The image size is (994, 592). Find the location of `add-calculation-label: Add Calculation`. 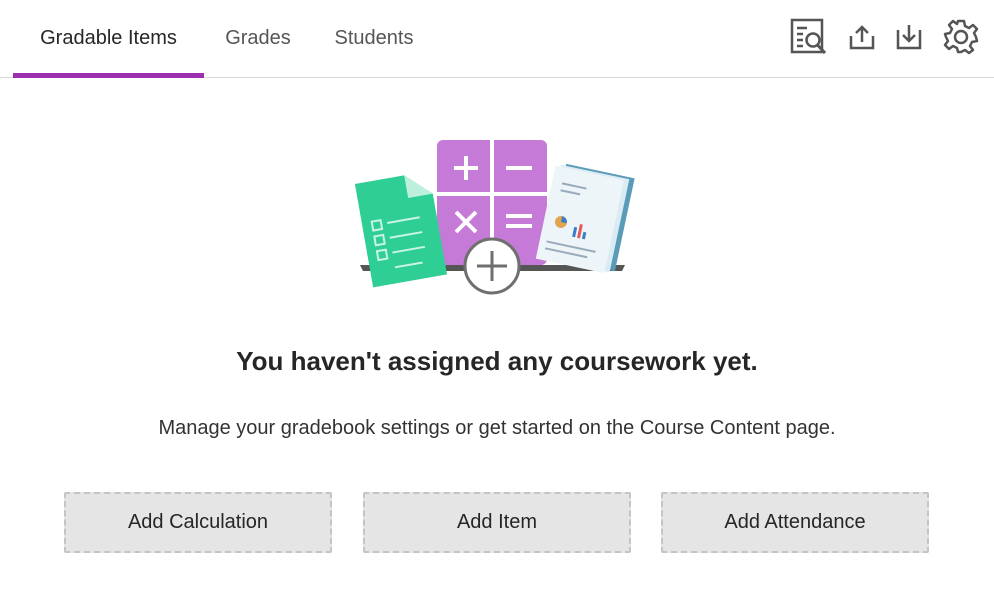

add-calculation-label: Add Calculation is located at coordinates (198, 522).